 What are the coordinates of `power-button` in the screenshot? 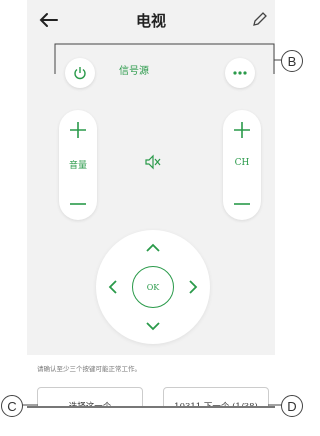 It's located at (80, 73).